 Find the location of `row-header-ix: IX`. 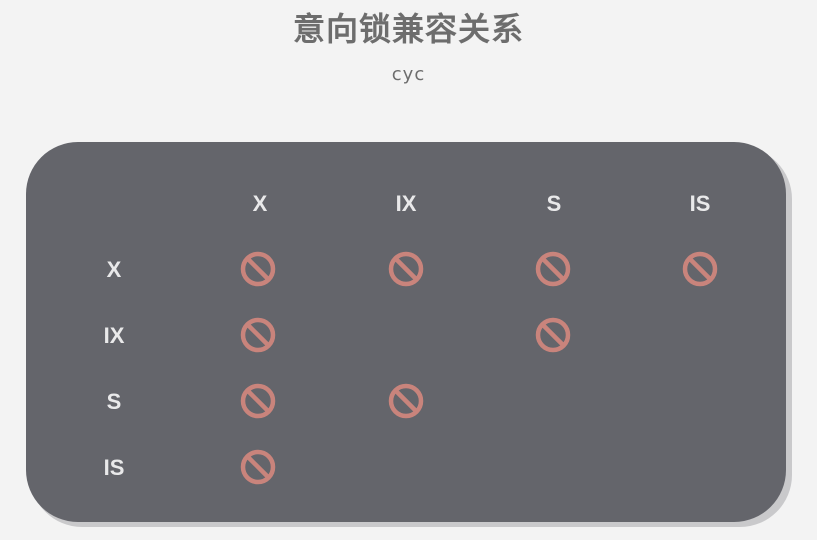

row-header-ix: IX is located at coordinates (114, 335).